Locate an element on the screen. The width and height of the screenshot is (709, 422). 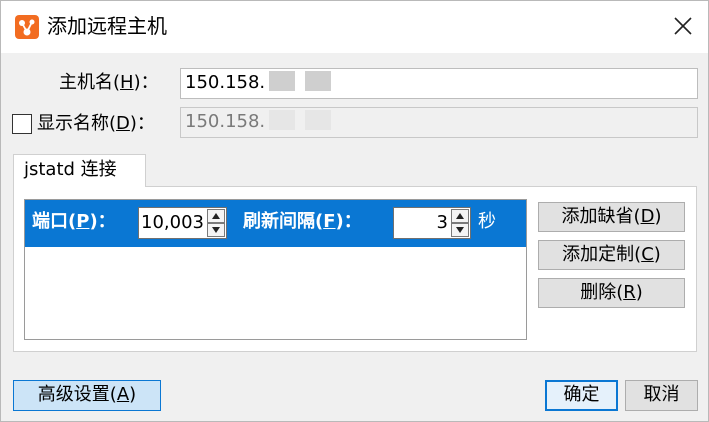
add-default-button: 添加缺省(D) is located at coordinates (611, 217).